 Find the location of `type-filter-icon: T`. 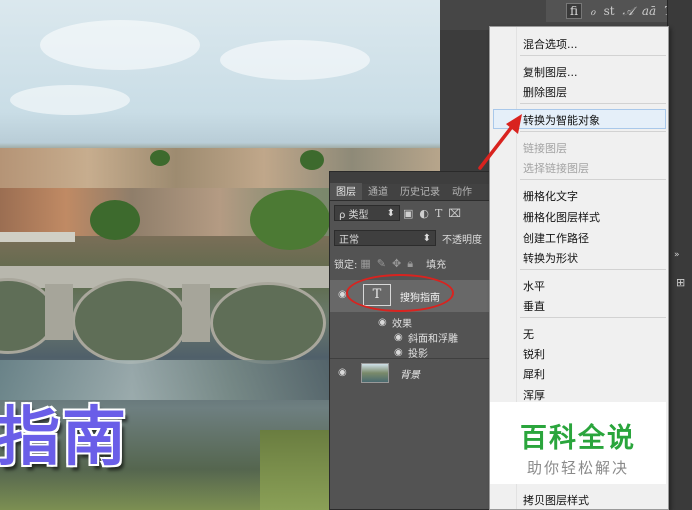

type-filter-icon: T is located at coordinates (438, 213).